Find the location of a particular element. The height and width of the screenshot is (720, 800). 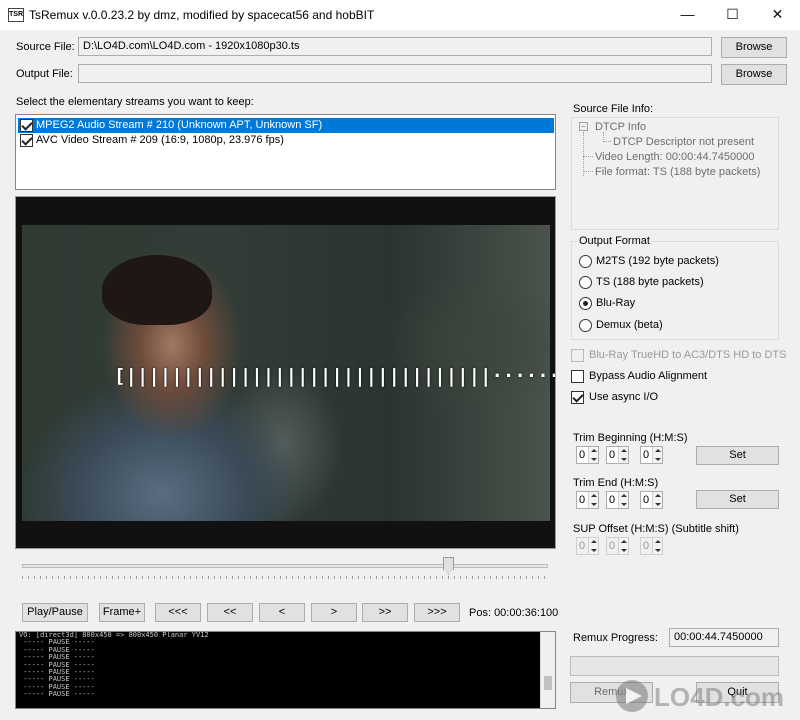

trim-end-hours: 0 is located at coordinates (587, 500).